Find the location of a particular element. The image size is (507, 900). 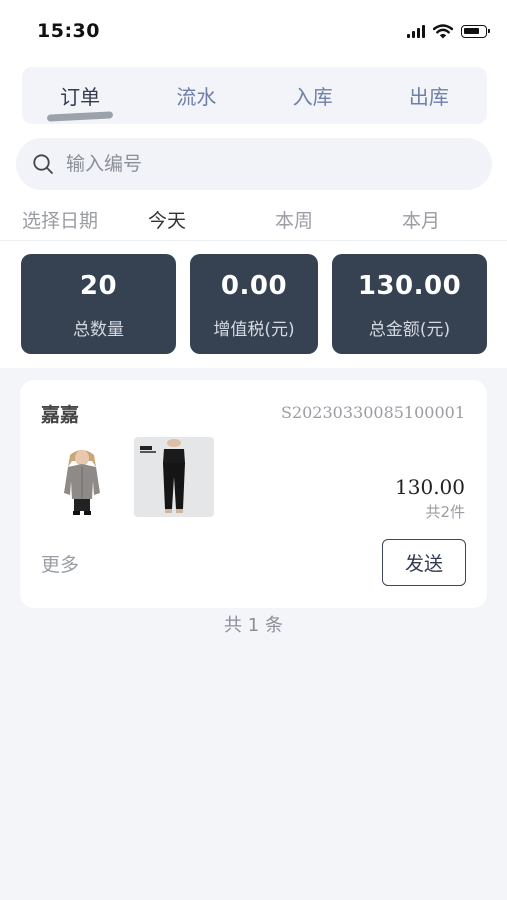

order-amount: 130.00 is located at coordinates (430, 487).